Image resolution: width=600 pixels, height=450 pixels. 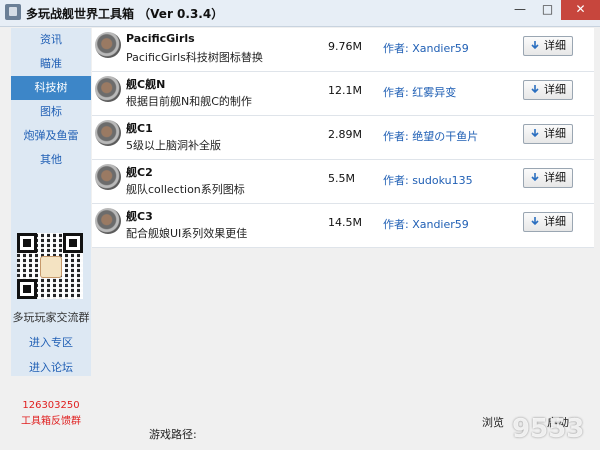 What do you see at coordinates (160, 38) in the screenshot?
I see `mod-title: PacificGirls` at bounding box center [160, 38].